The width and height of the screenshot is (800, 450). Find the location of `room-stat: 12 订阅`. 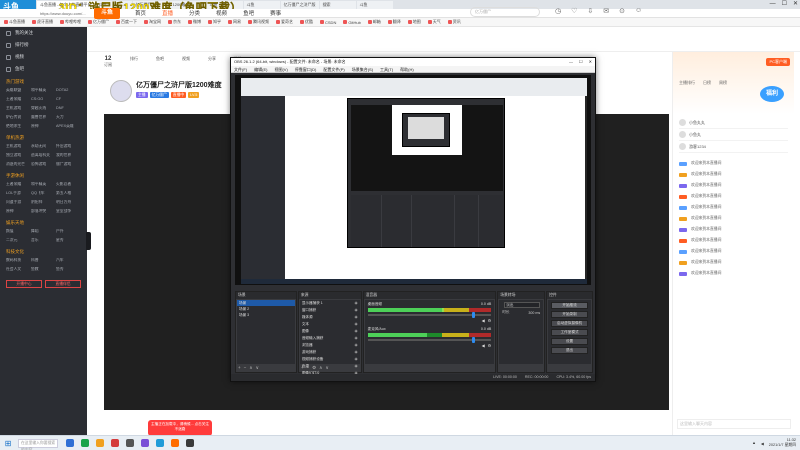

room-stat: 12 订阅 is located at coordinates (108, 62).